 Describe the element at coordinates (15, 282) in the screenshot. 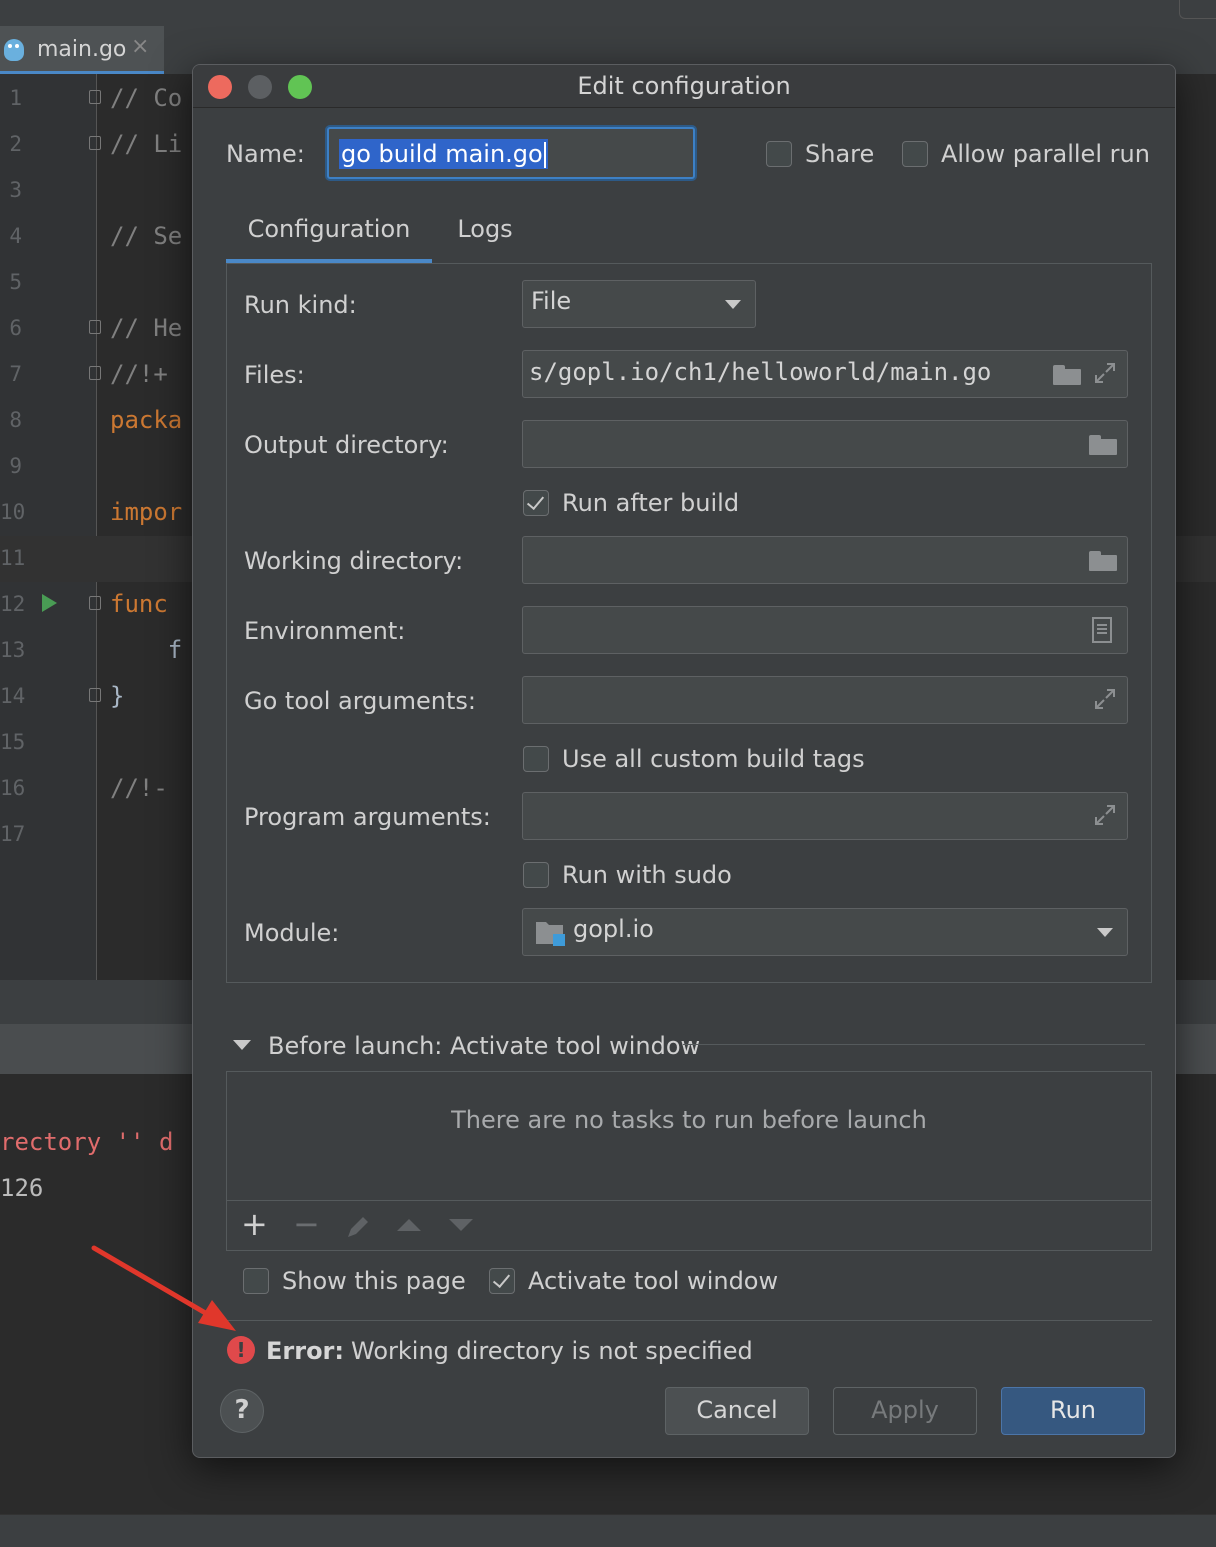

I see `line-number: 5` at that location.